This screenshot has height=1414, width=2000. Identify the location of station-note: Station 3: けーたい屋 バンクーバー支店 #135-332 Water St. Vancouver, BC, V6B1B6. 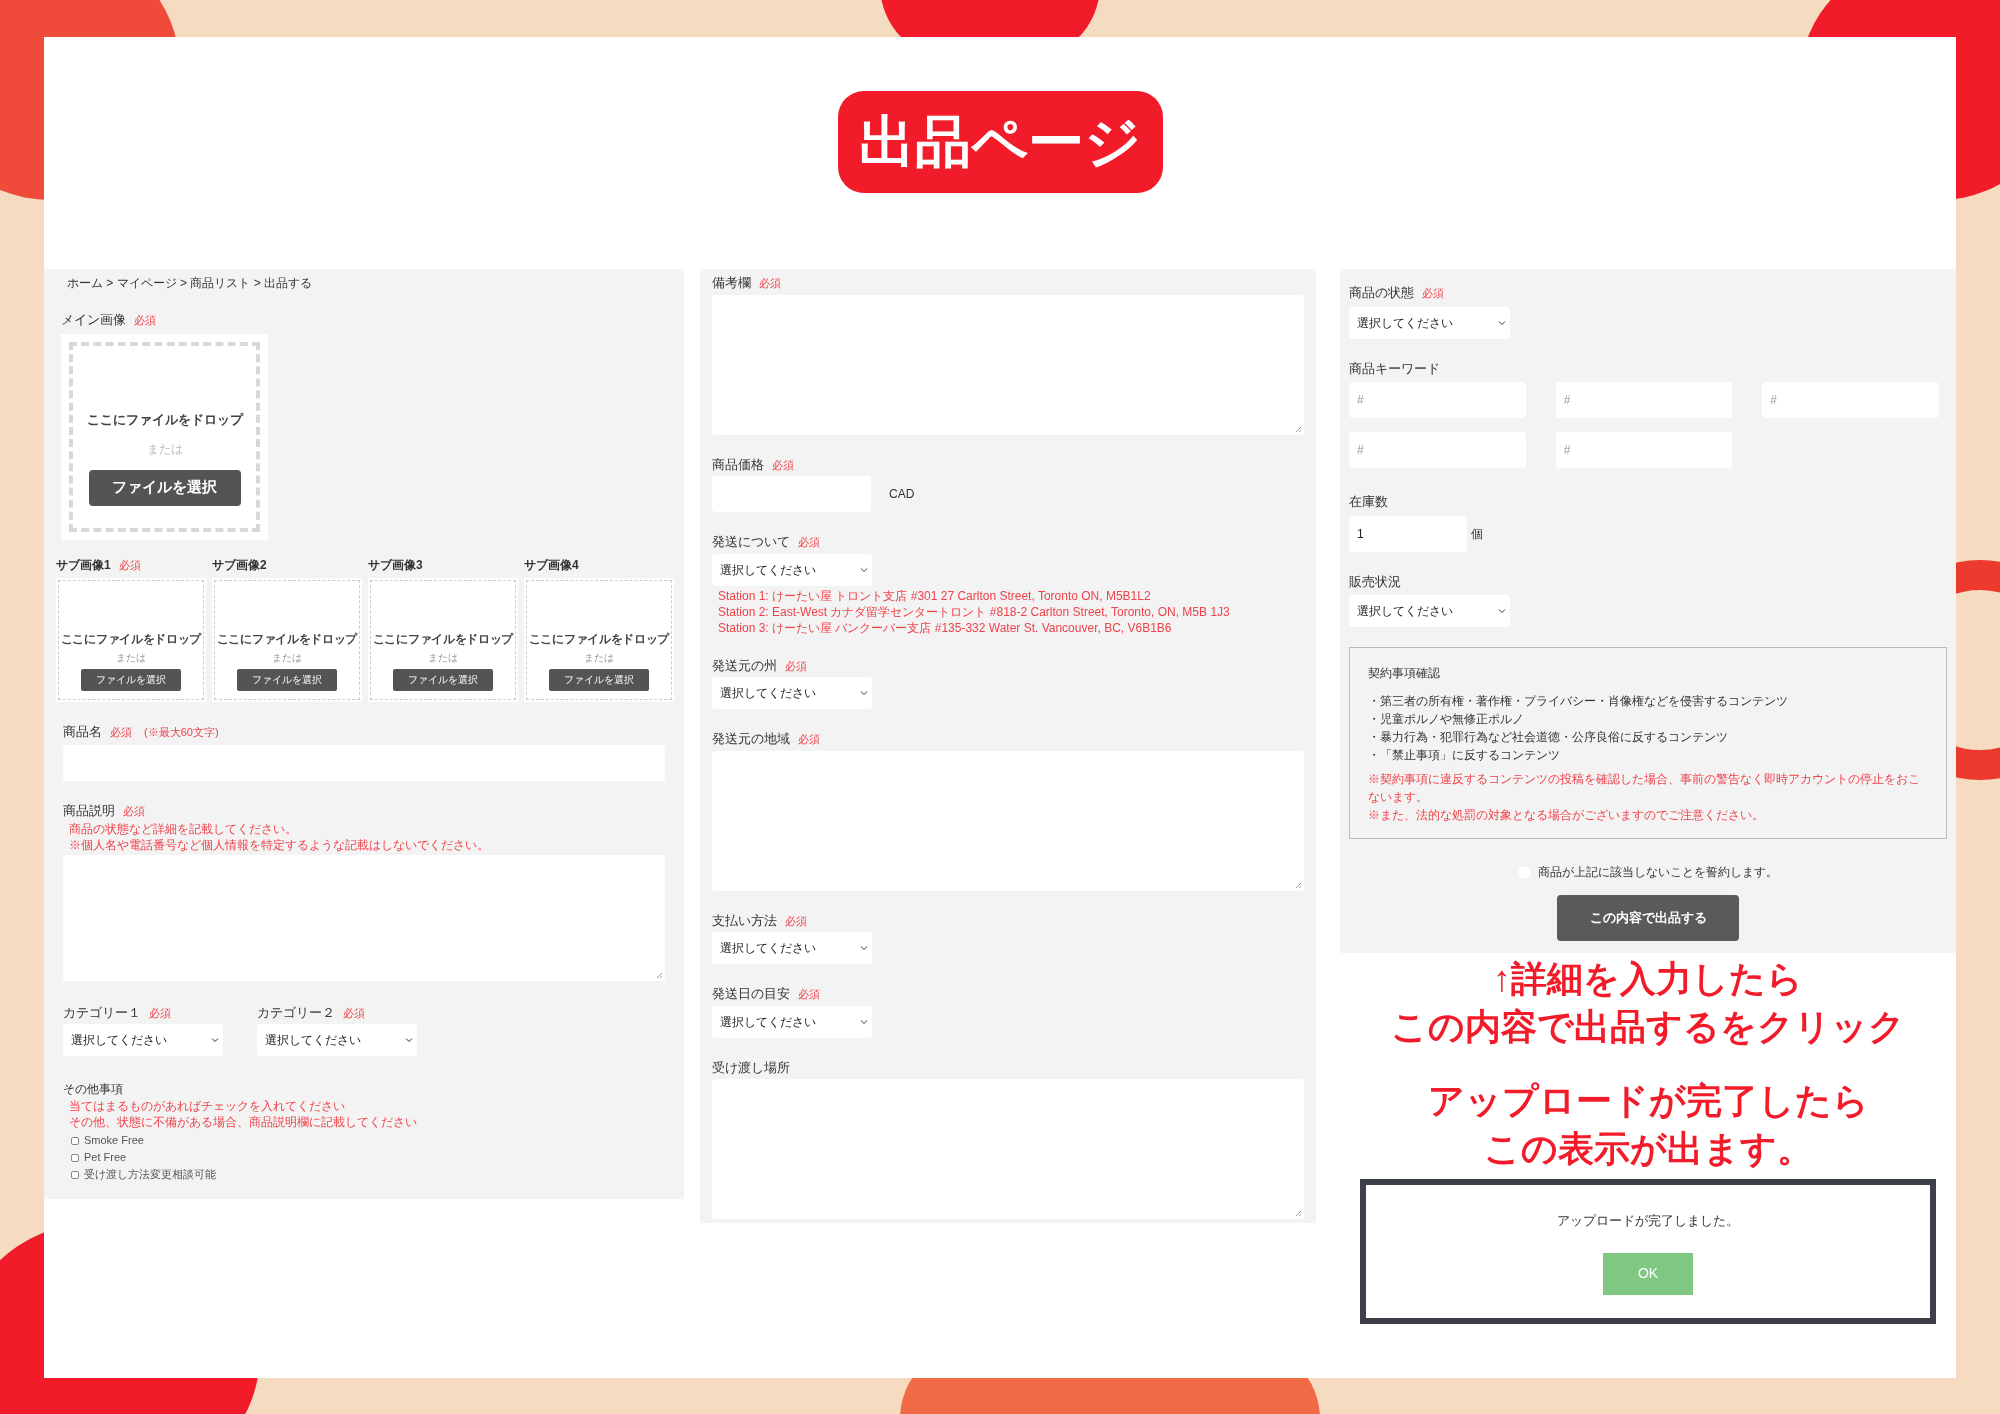
(945, 627).